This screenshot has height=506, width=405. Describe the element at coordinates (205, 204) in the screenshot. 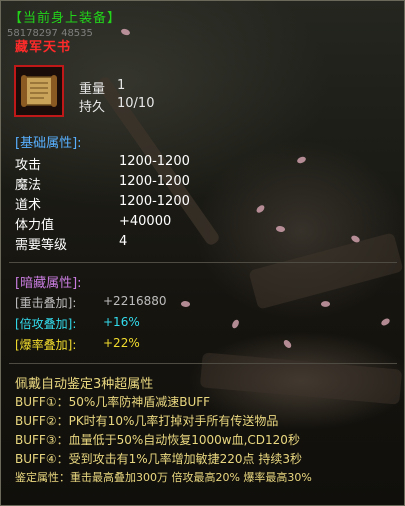

I see `attribute-row: 道术 1200-1200` at that location.